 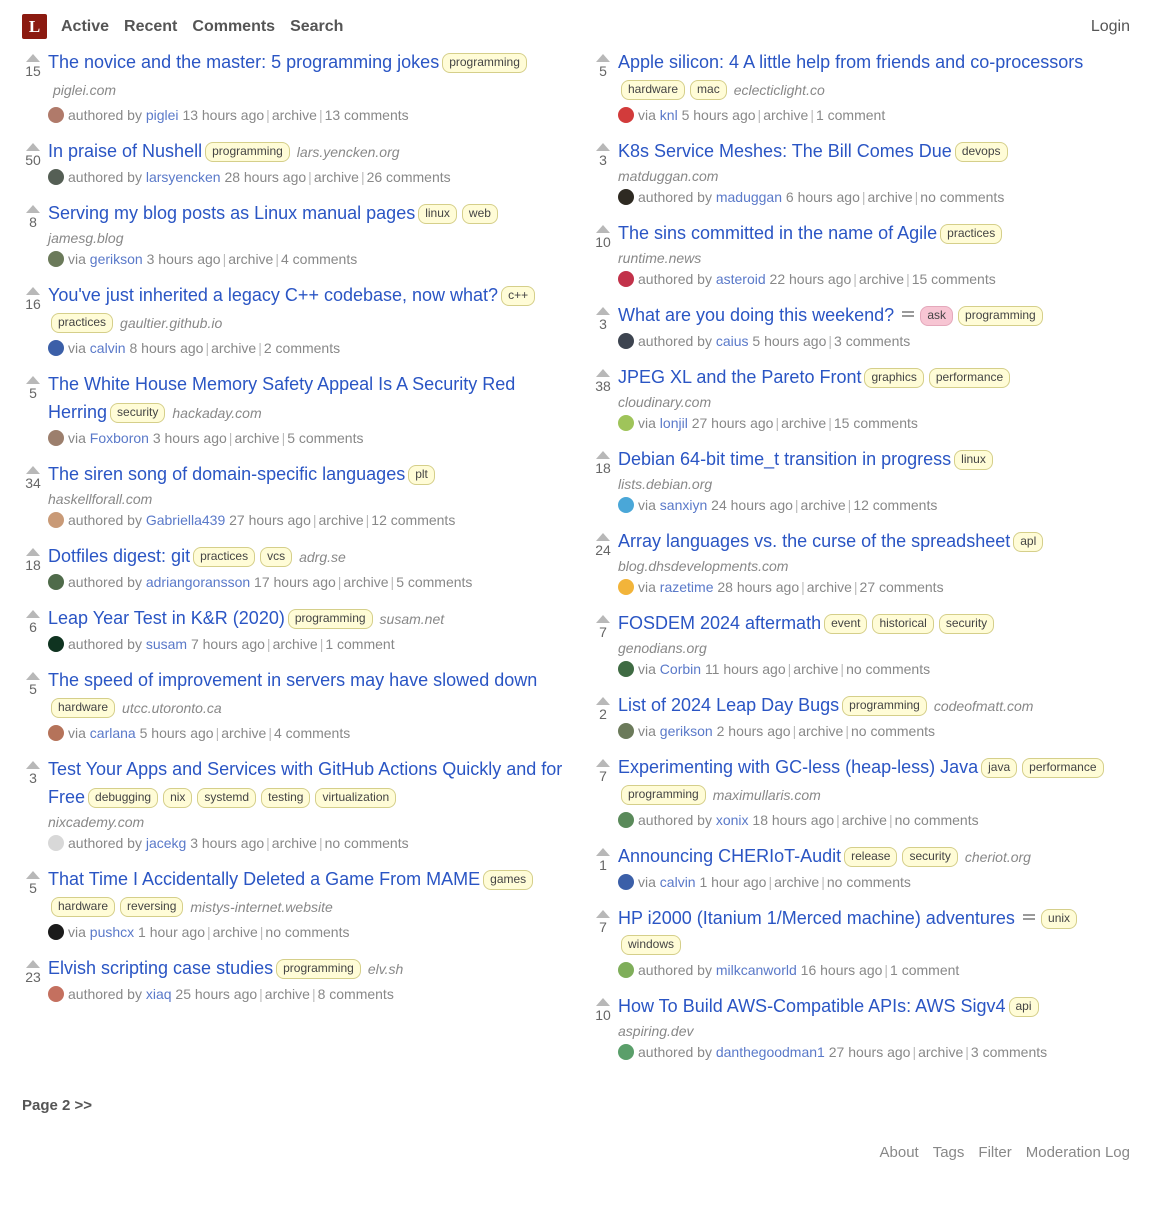 I want to click on story-title-link: List of 2024 Leap Day Bugs, so click(x=728, y=705).